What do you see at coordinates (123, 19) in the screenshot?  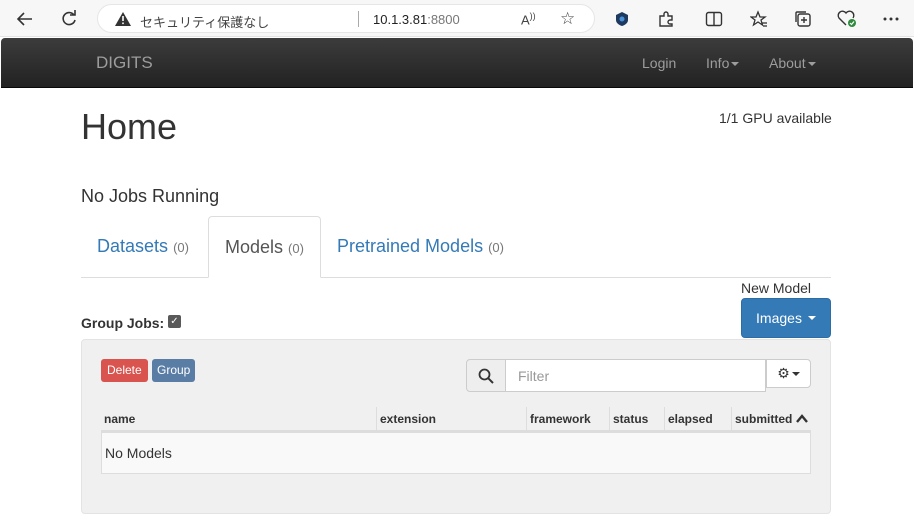 I see `warning-icon` at bounding box center [123, 19].